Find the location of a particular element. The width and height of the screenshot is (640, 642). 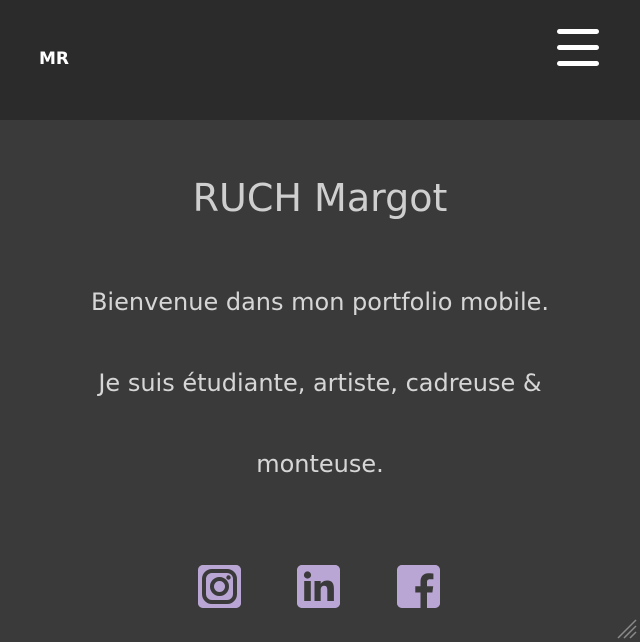

linkedin-link is located at coordinates (318, 586).